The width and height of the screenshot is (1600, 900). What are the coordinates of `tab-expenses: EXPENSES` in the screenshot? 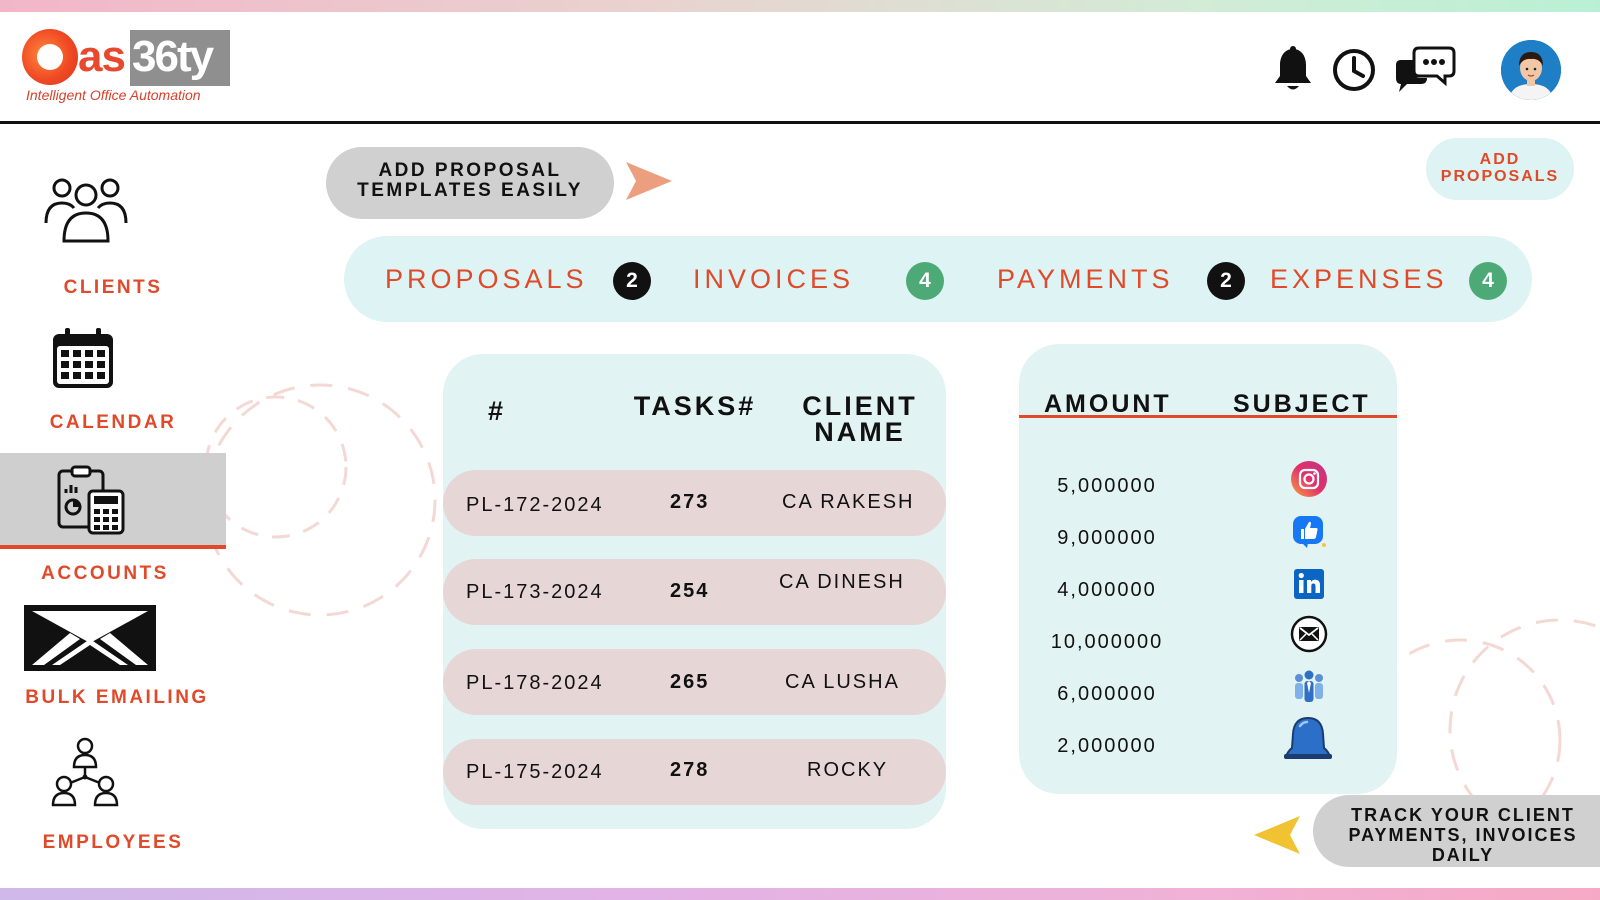 It's located at (1359, 279).